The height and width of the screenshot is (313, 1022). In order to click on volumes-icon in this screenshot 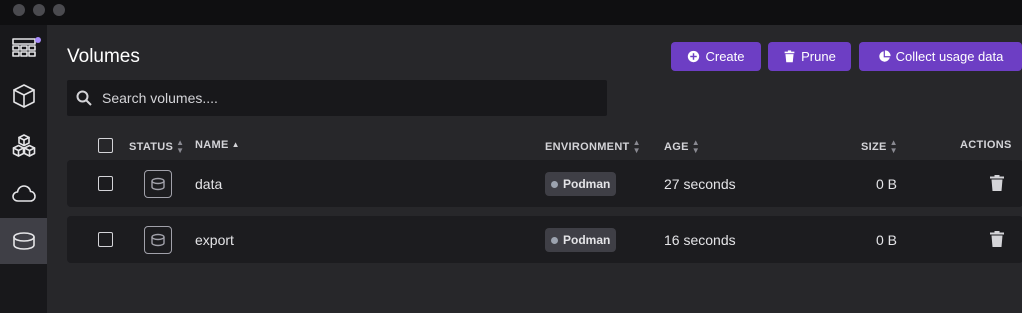, I will do `click(23, 241)`.